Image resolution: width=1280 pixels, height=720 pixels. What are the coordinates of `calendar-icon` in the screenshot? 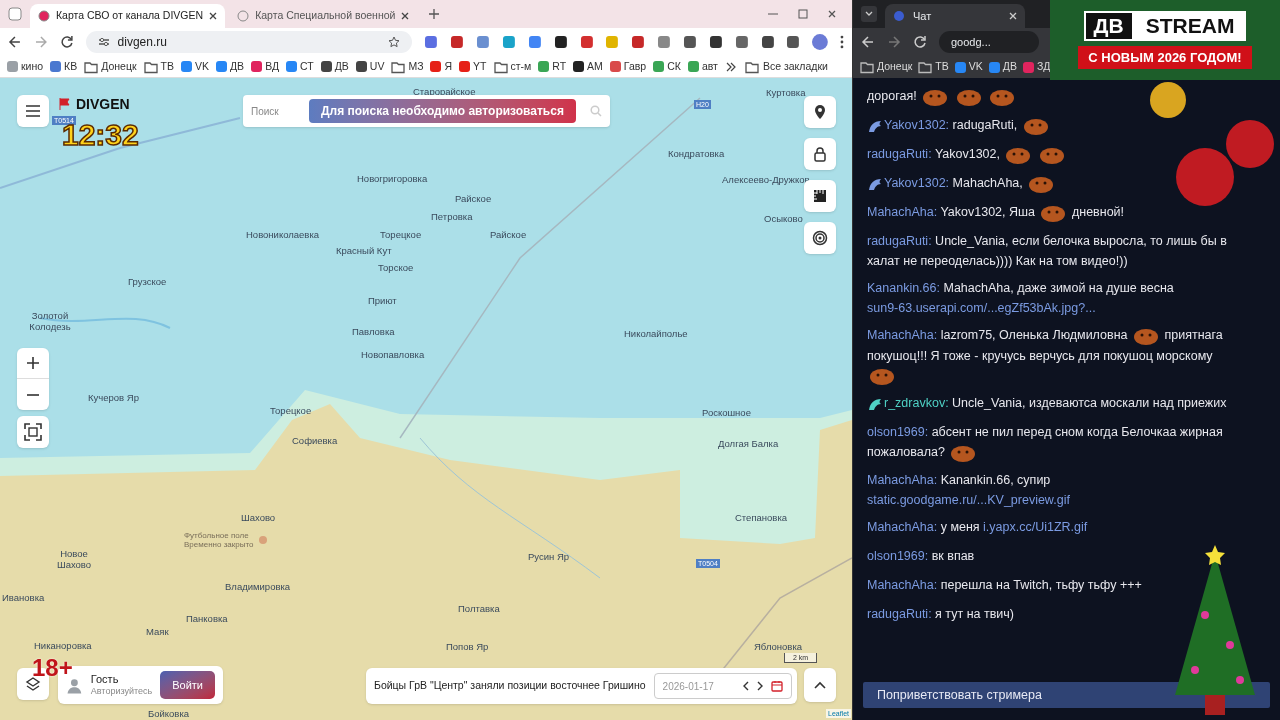 It's located at (776, 686).